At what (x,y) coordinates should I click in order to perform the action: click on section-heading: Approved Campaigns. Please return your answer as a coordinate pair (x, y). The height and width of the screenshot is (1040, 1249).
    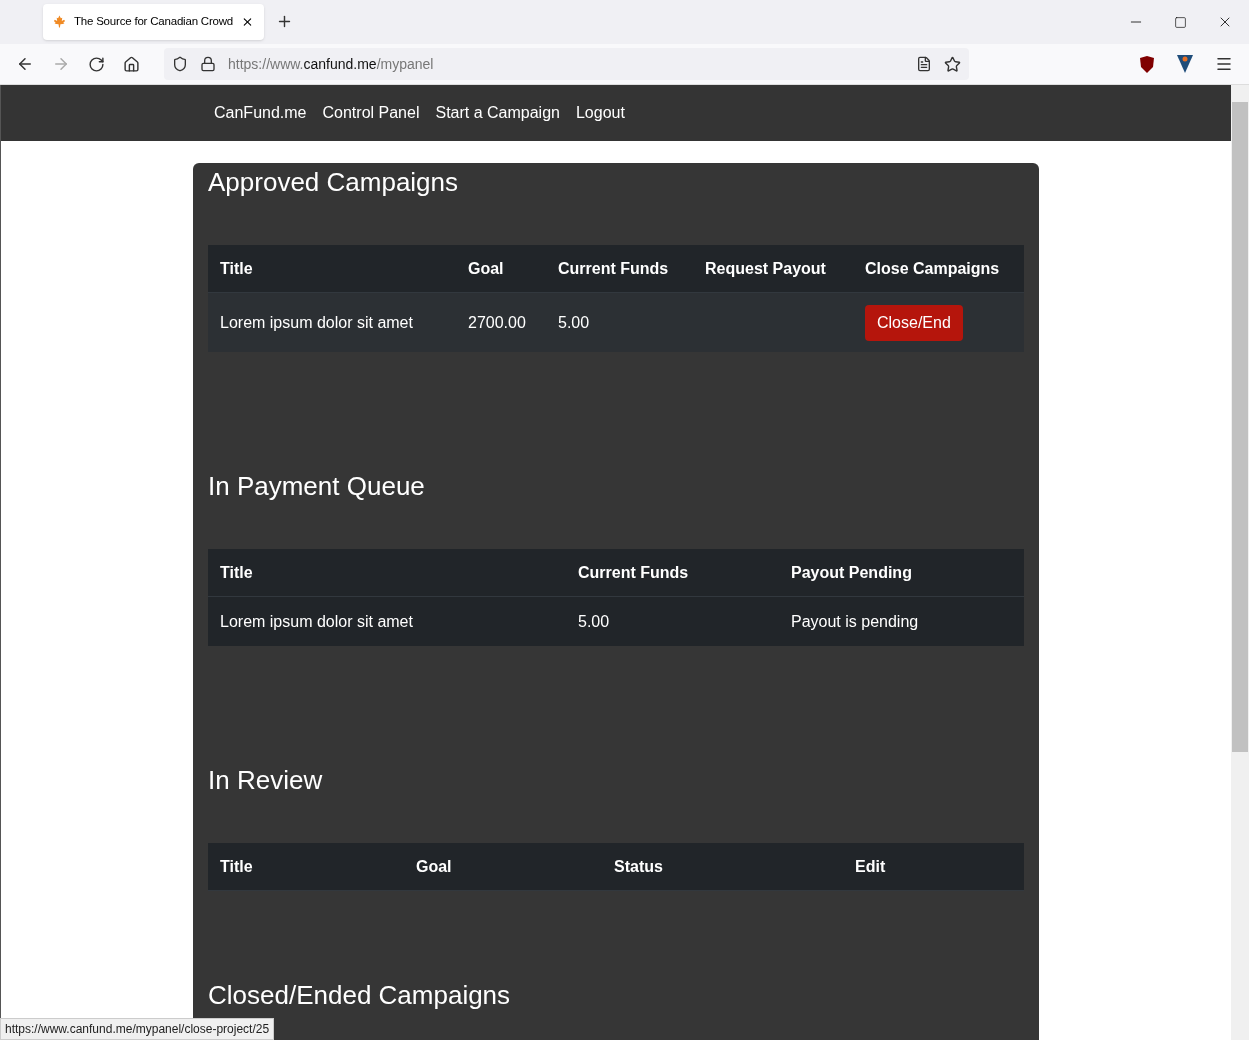
    Looking at the image, I should click on (333, 182).